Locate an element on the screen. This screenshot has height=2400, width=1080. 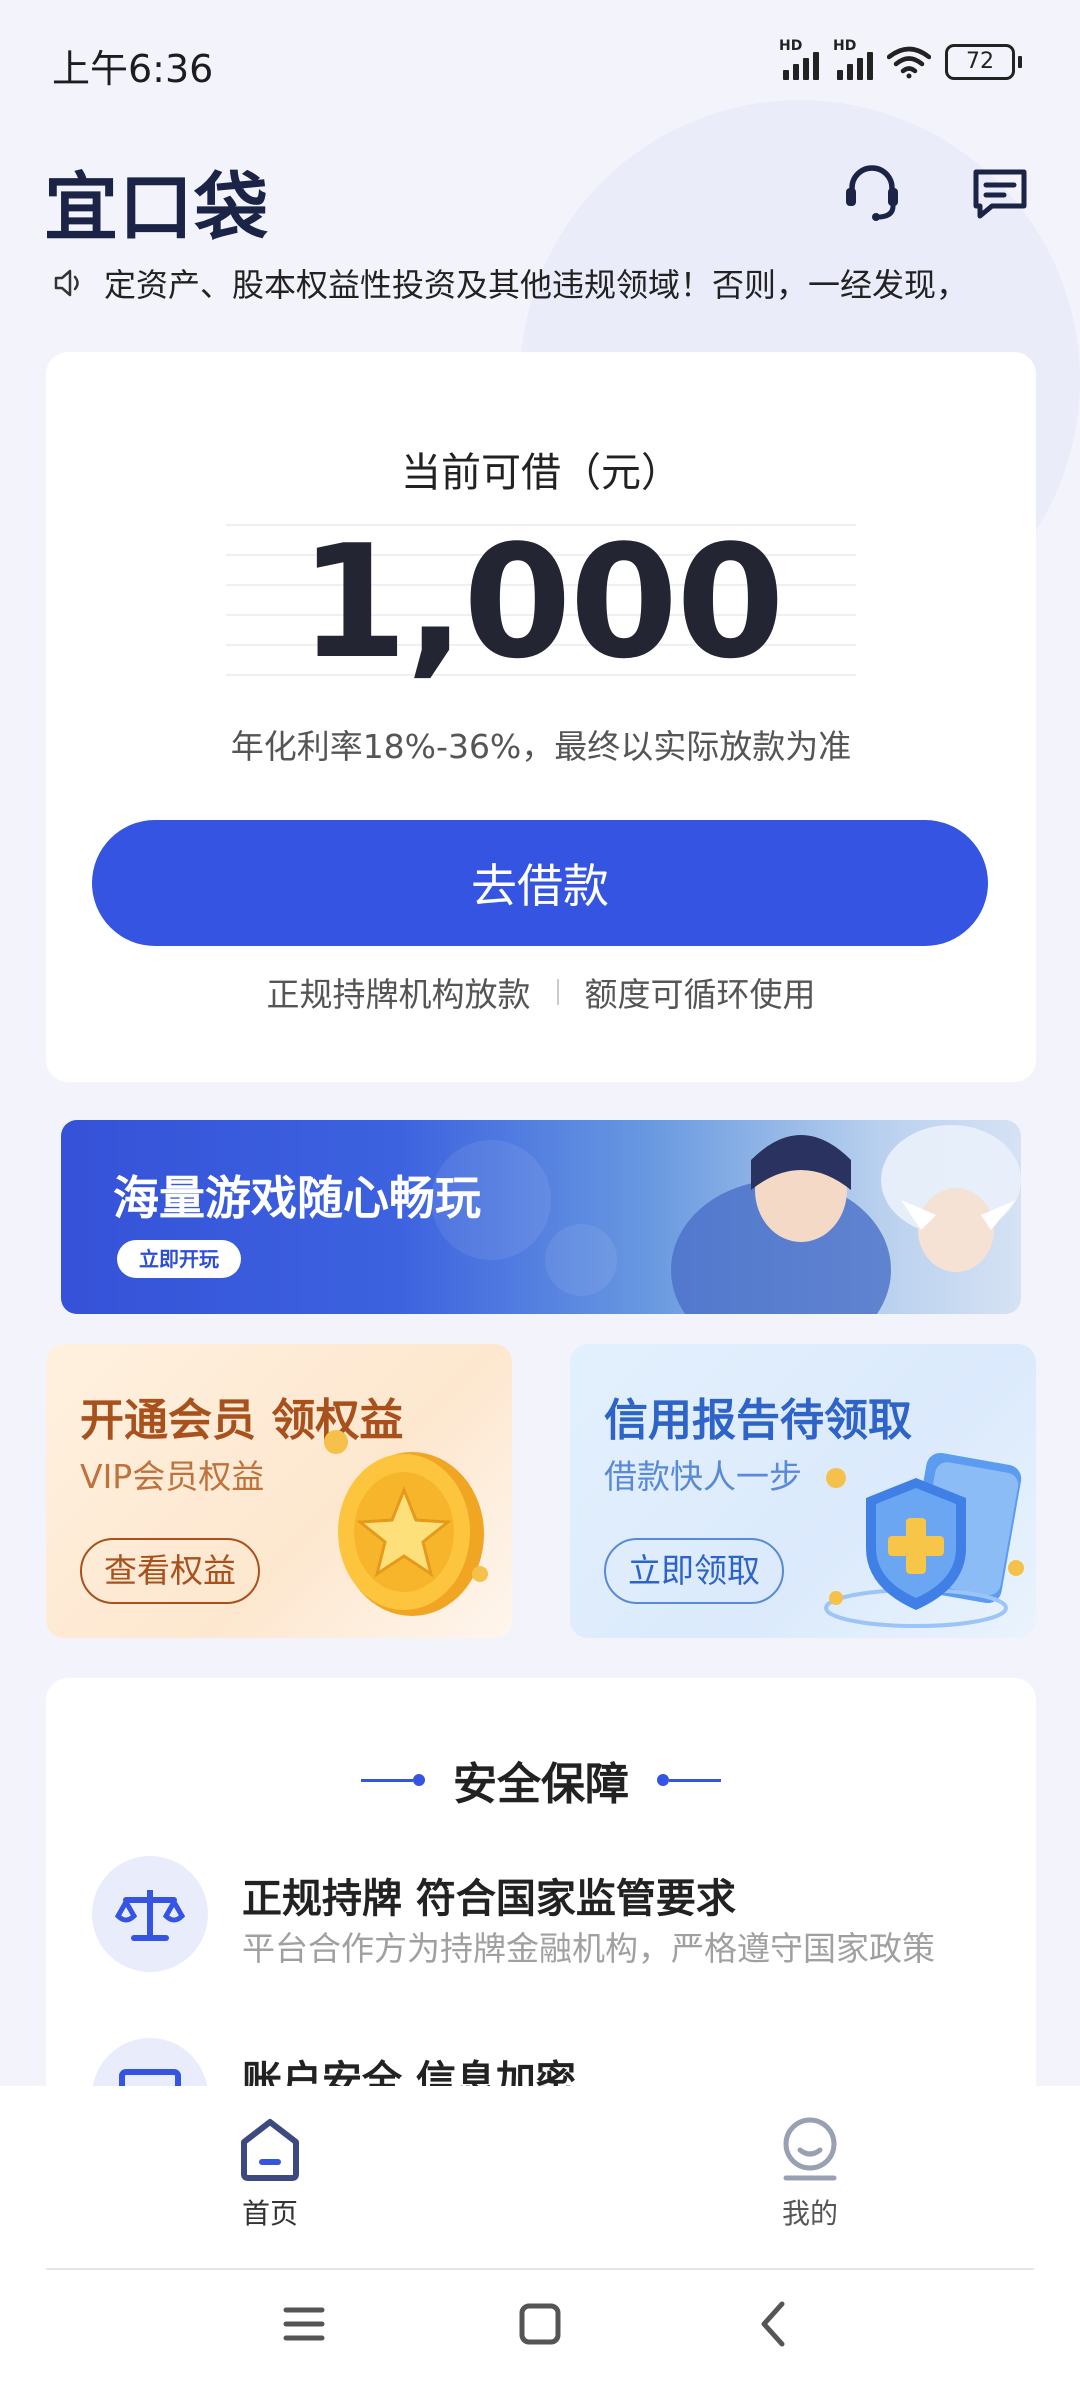
loan-features: 正规持牌机构放款 额度可循环使用 is located at coordinates (541, 992).